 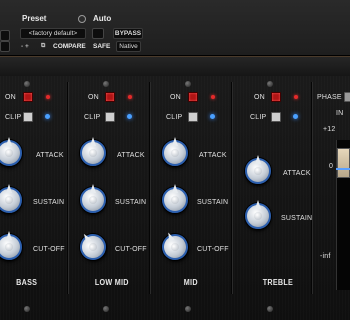 What do you see at coordinates (128, 33) in the screenshot?
I see `bypass-button: BYPASS` at bounding box center [128, 33].